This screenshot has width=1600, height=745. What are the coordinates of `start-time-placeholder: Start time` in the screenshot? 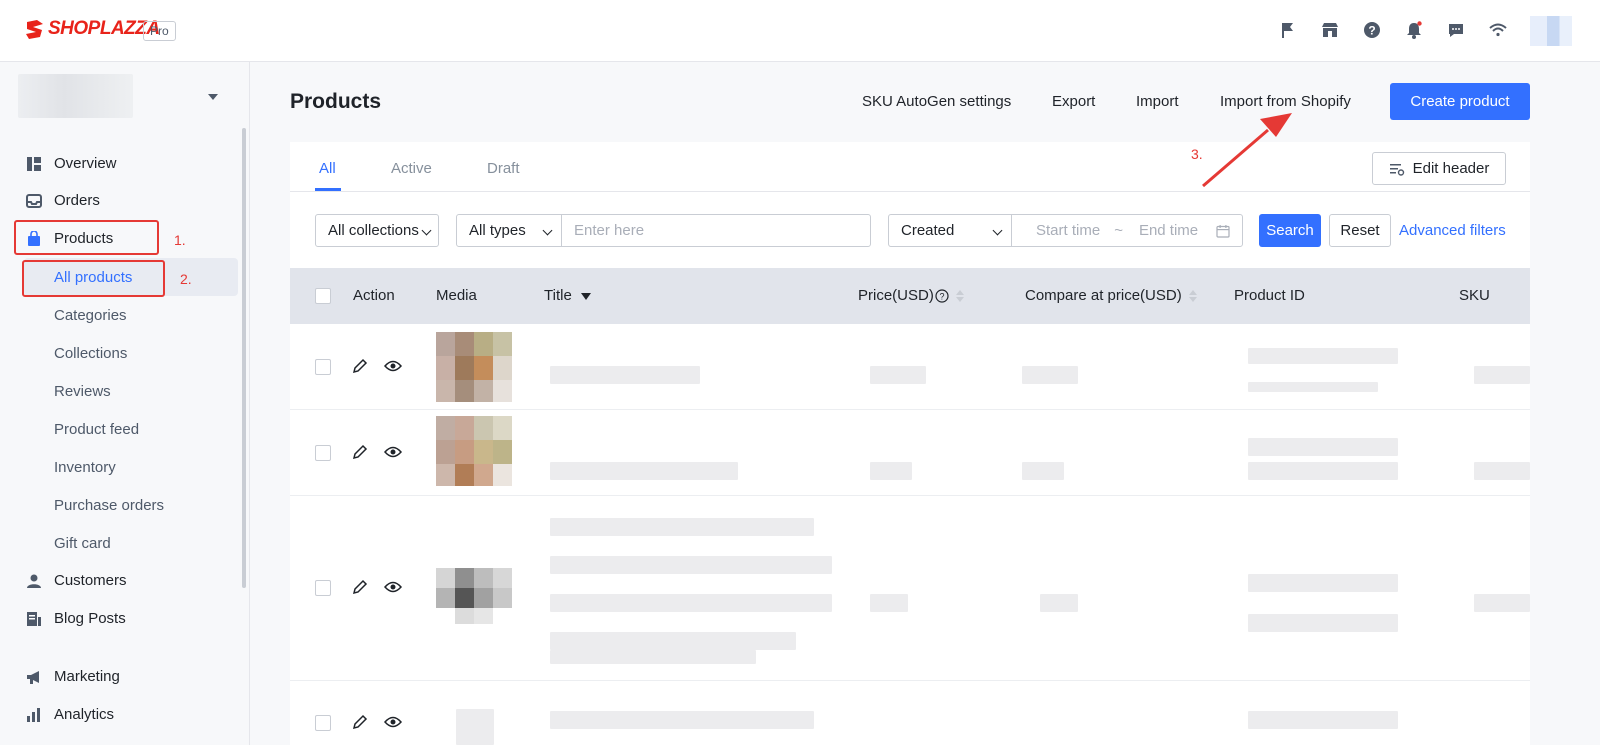 It's located at (1068, 230).